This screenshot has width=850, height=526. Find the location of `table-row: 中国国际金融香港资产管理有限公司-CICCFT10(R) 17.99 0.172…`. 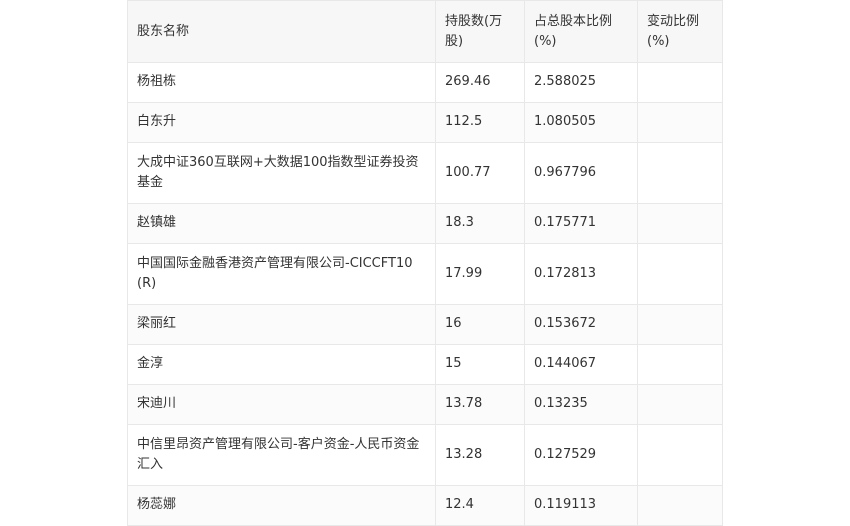

table-row: 中国国际金融香港资产管理有限公司-CICCFT10(R) 17.99 0.172… is located at coordinates (425, 274).